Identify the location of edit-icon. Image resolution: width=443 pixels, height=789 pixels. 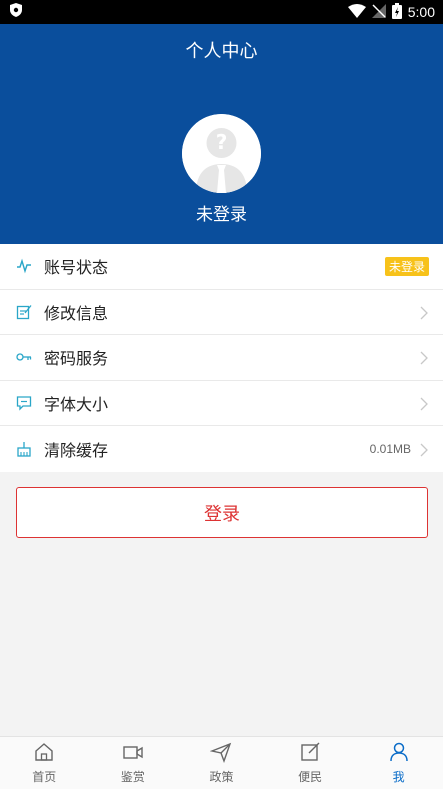
(24, 312).